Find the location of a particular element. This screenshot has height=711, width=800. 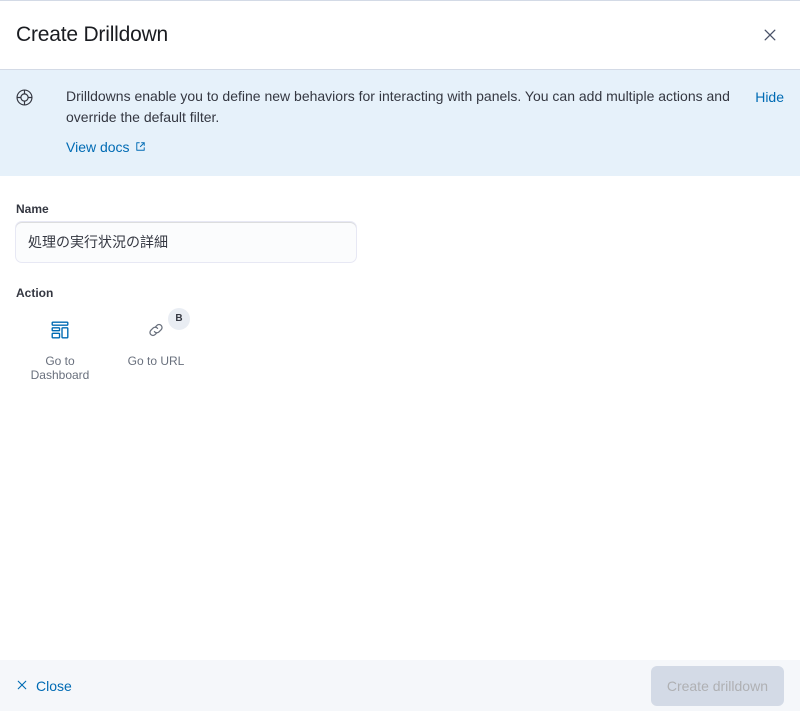

create-drilldown-button: Create drilldown is located at coordinates (717, 685).